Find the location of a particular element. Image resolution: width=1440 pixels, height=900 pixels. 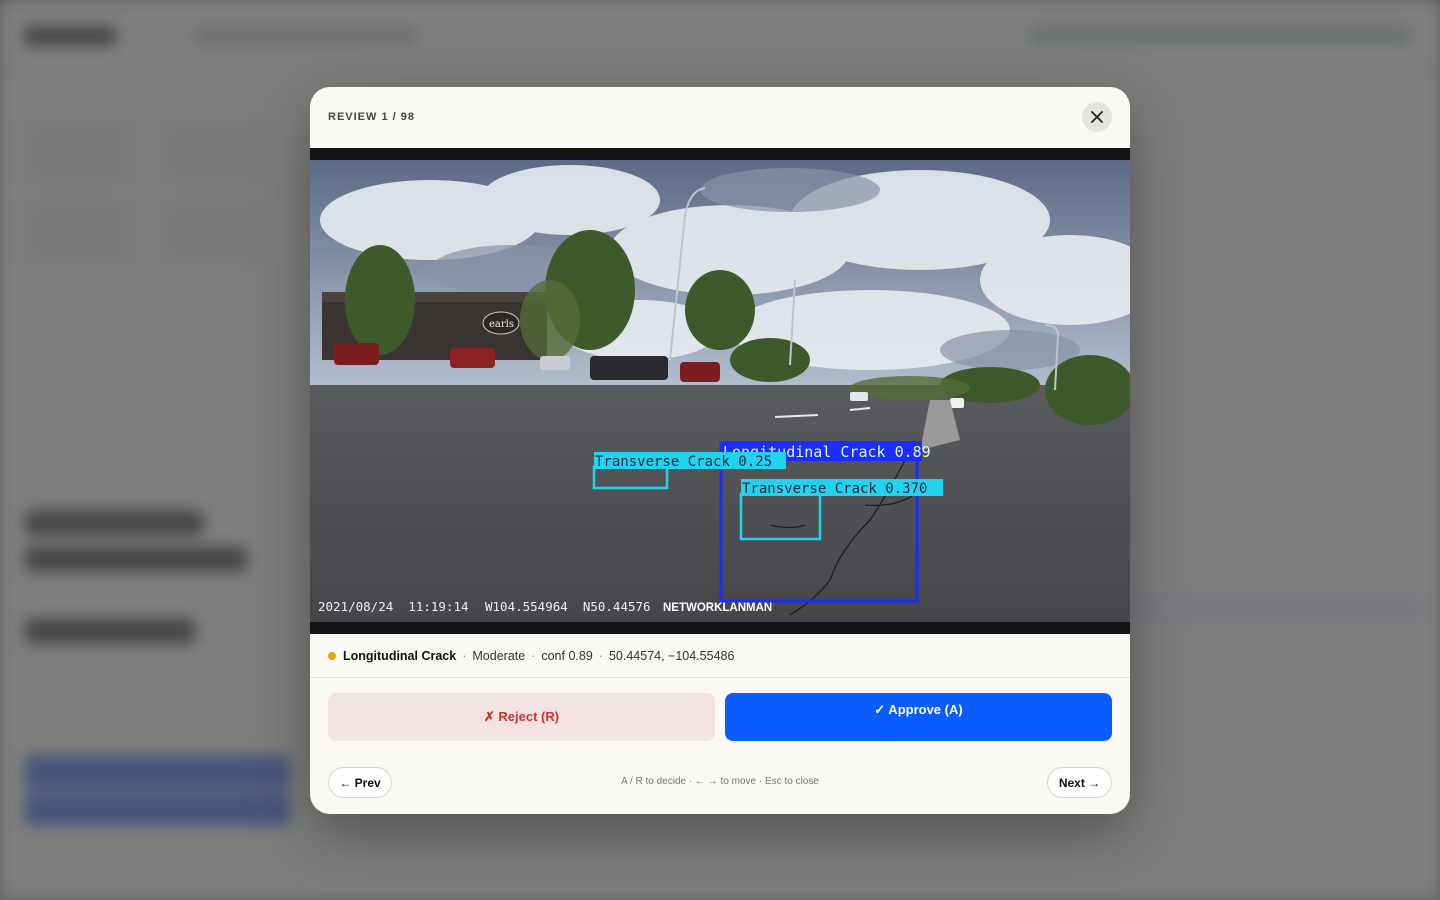

confidence-value: conf 0.89 is located at coordinates (567, 655).